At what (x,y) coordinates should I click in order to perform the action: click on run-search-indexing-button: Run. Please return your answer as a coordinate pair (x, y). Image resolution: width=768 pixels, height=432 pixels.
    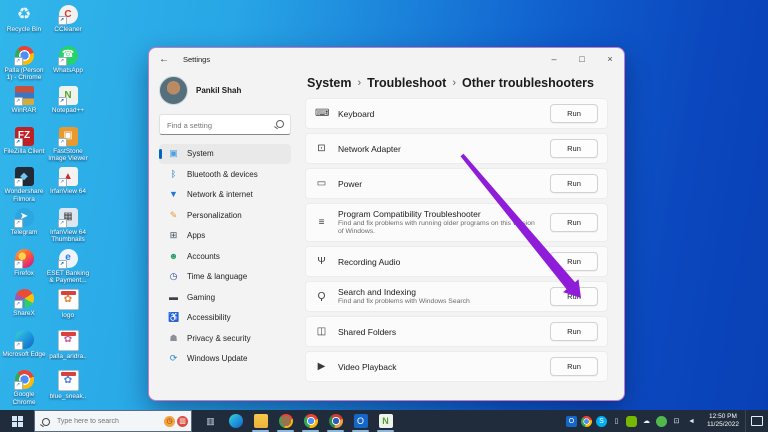
    Looking at the image, I should click on (574, 296).